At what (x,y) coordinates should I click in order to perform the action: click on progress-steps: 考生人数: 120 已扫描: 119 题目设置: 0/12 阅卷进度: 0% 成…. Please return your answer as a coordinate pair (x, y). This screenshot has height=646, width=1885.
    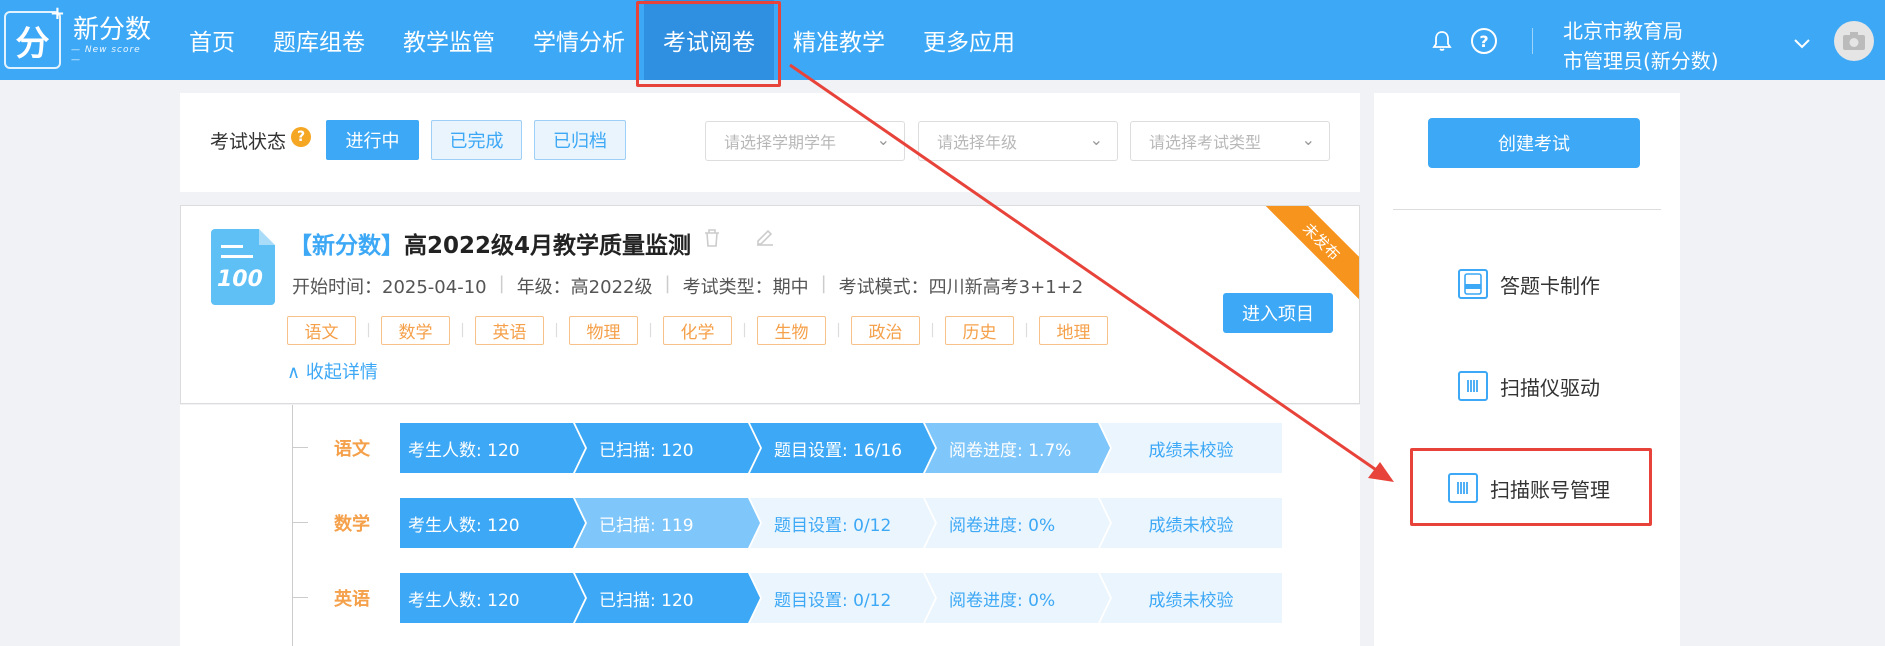
    Looking at the image, I should click on (841, 523).